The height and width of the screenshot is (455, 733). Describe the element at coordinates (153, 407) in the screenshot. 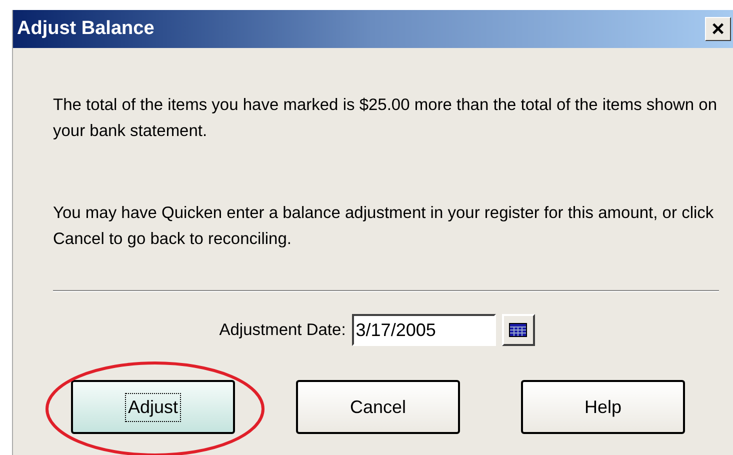

I see `dialog-button: Adjust` at that location.